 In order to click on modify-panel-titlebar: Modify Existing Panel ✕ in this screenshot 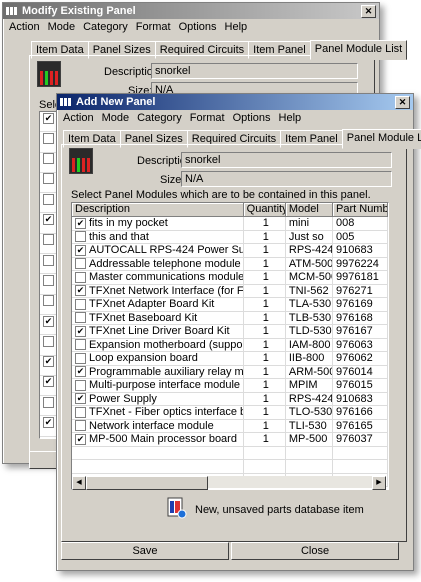, I will do `click(191, 11)`.